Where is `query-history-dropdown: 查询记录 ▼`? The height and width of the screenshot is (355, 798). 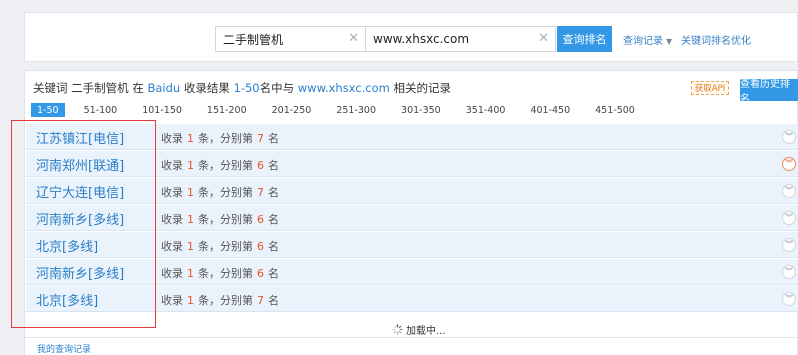 query-history-dropdown: 查询记录 ▼ is located at coordinates (647, 39).